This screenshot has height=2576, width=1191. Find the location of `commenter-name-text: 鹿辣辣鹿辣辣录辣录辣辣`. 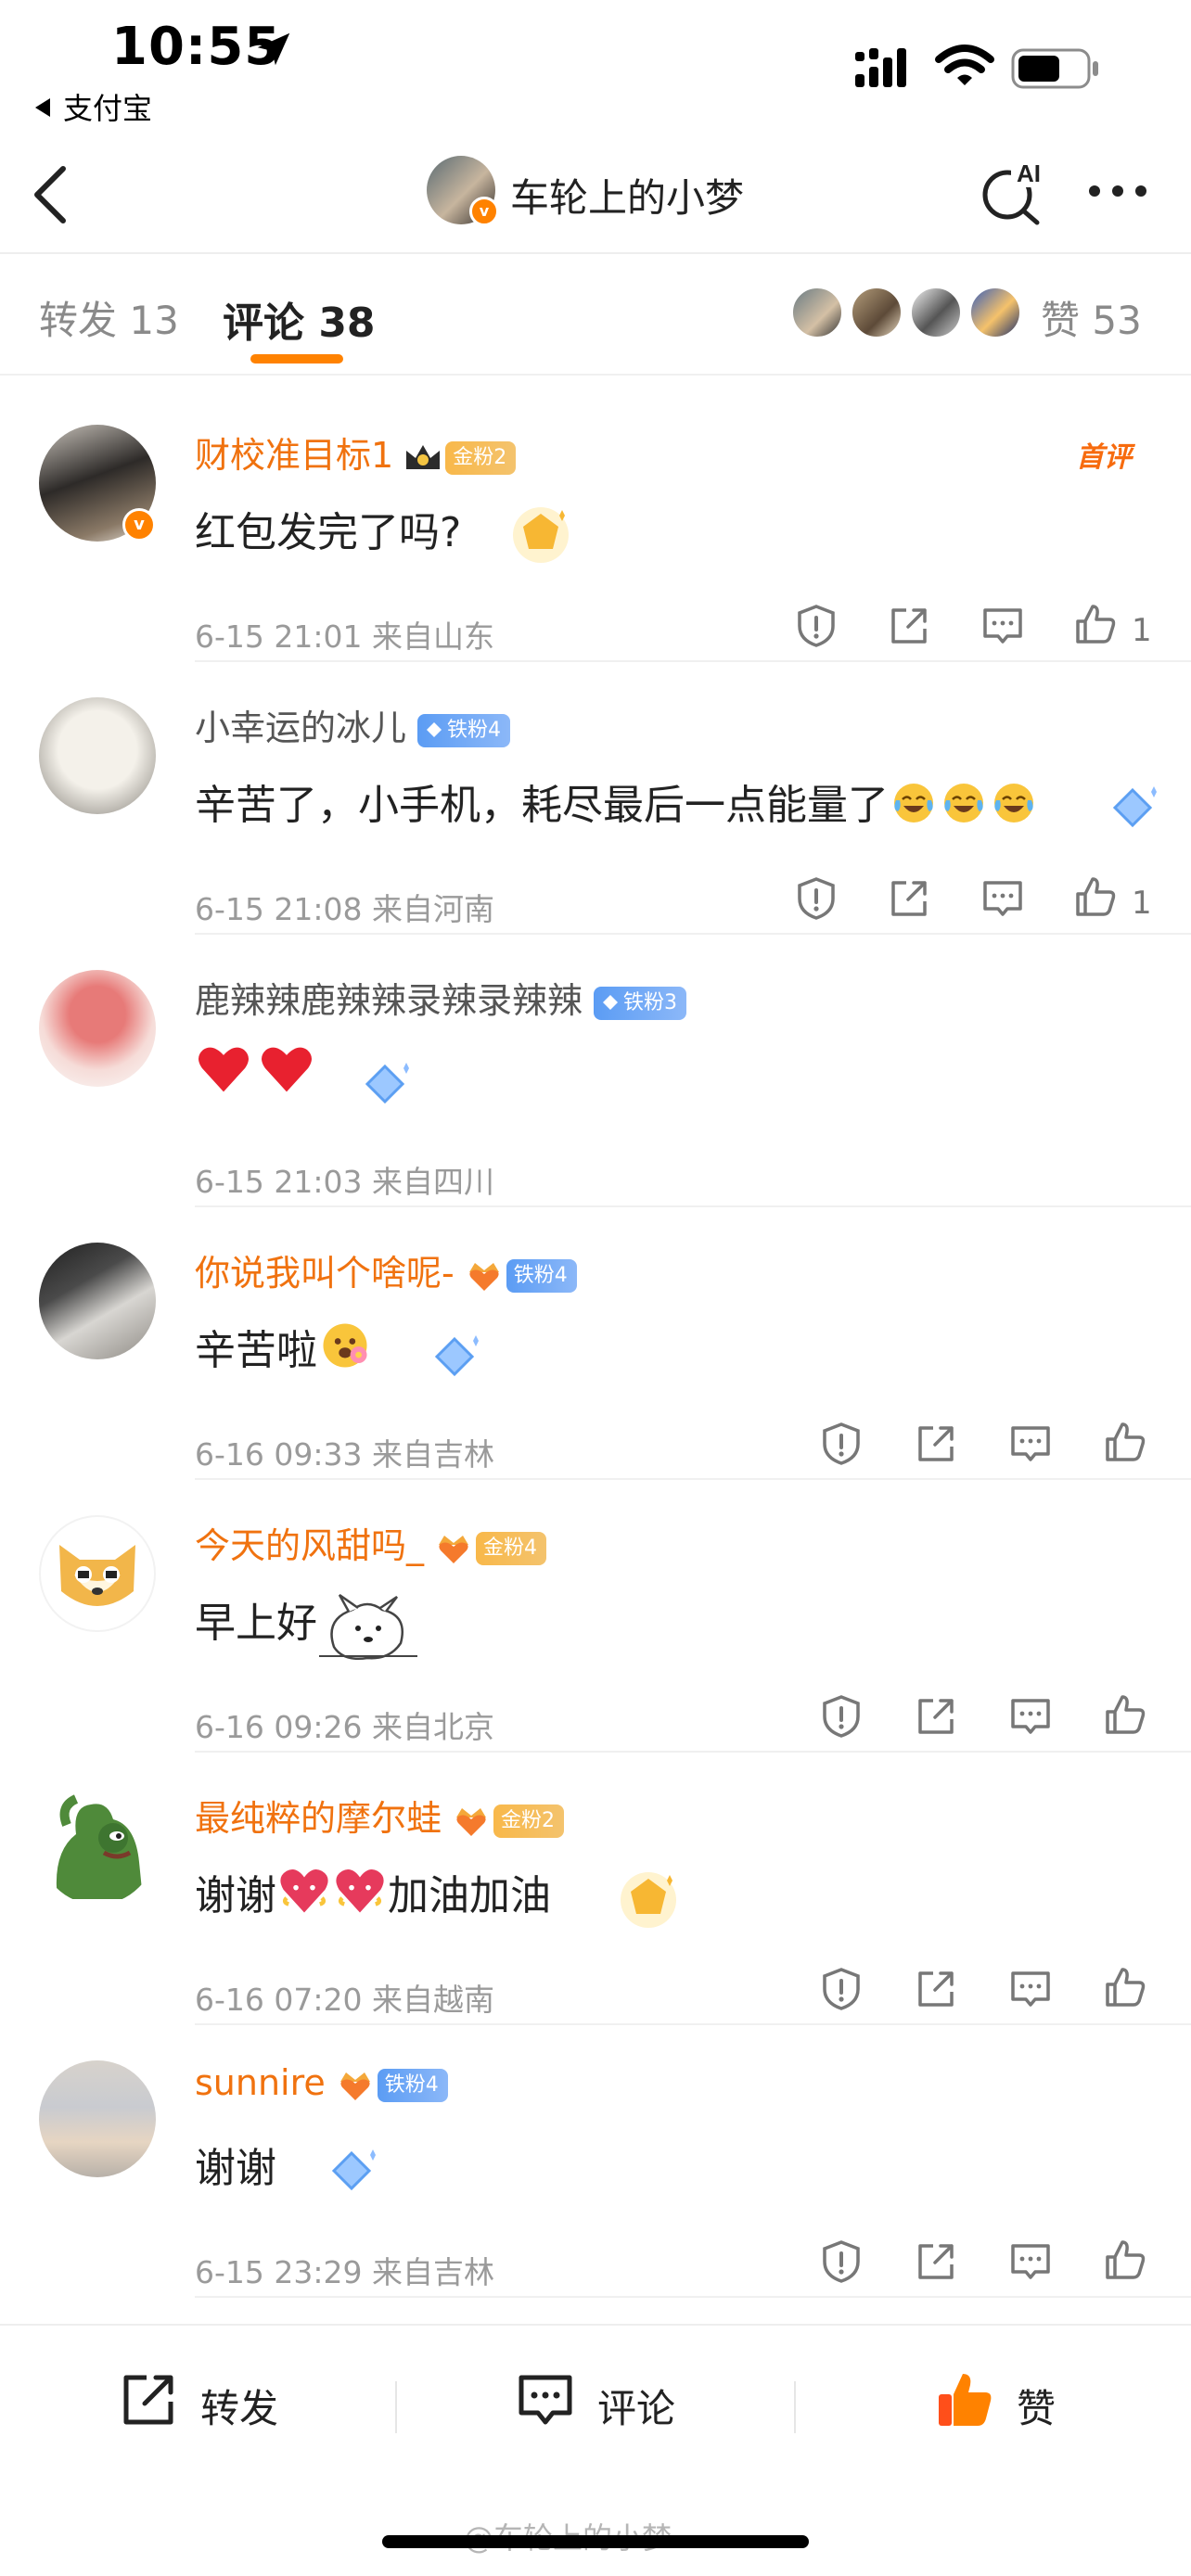

commenter-name-text: 鹿辣辣鹿辣辣录辣录辣辣 is located at coordinates (389, 1000).